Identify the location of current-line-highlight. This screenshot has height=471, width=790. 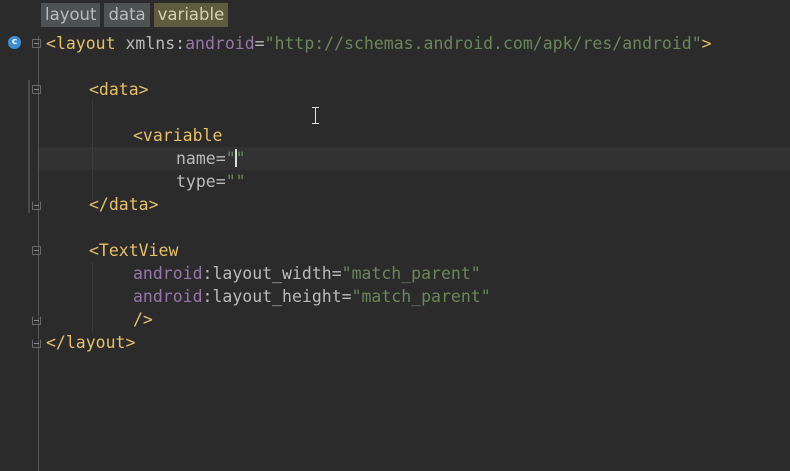
(414, 158).